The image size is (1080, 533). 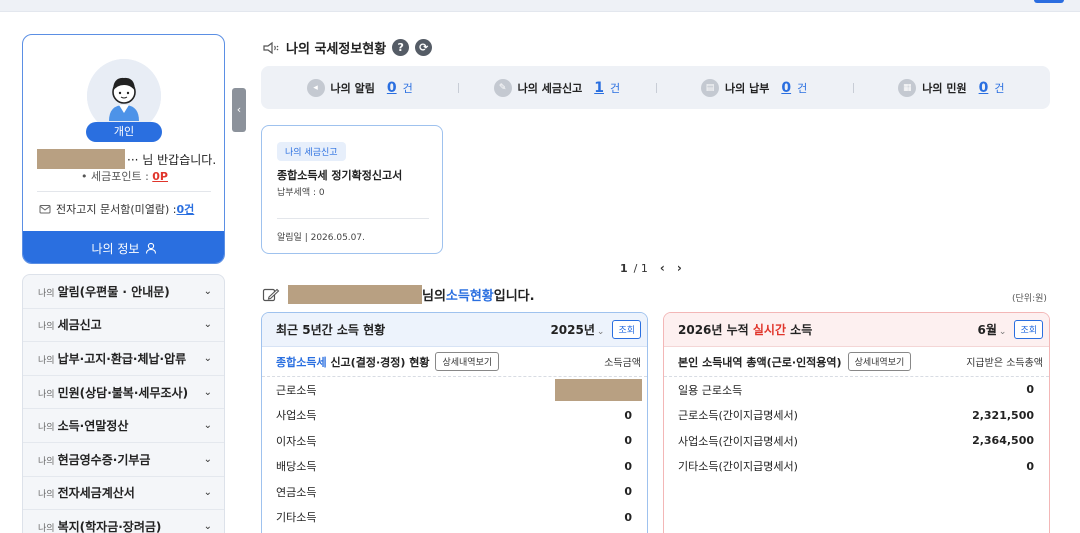 I want to click on row-label: 기타소득, so click(x=296, y=518).